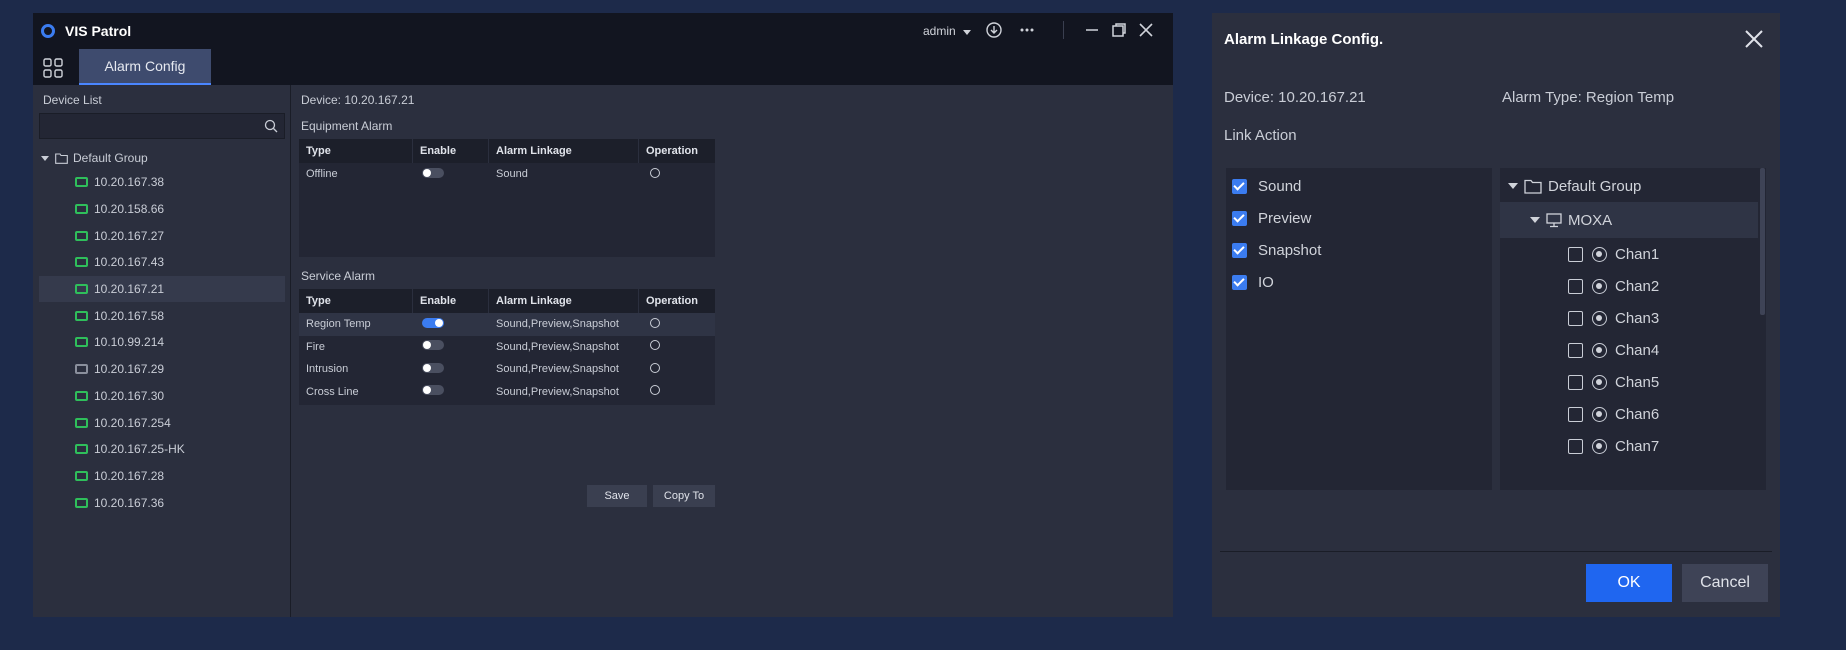 The height and width of the screenshot is (650, 1846). Describe the element at coordinates (129, 235) in the screenshot. I see `device-label: 10.20.167.27` at that location.